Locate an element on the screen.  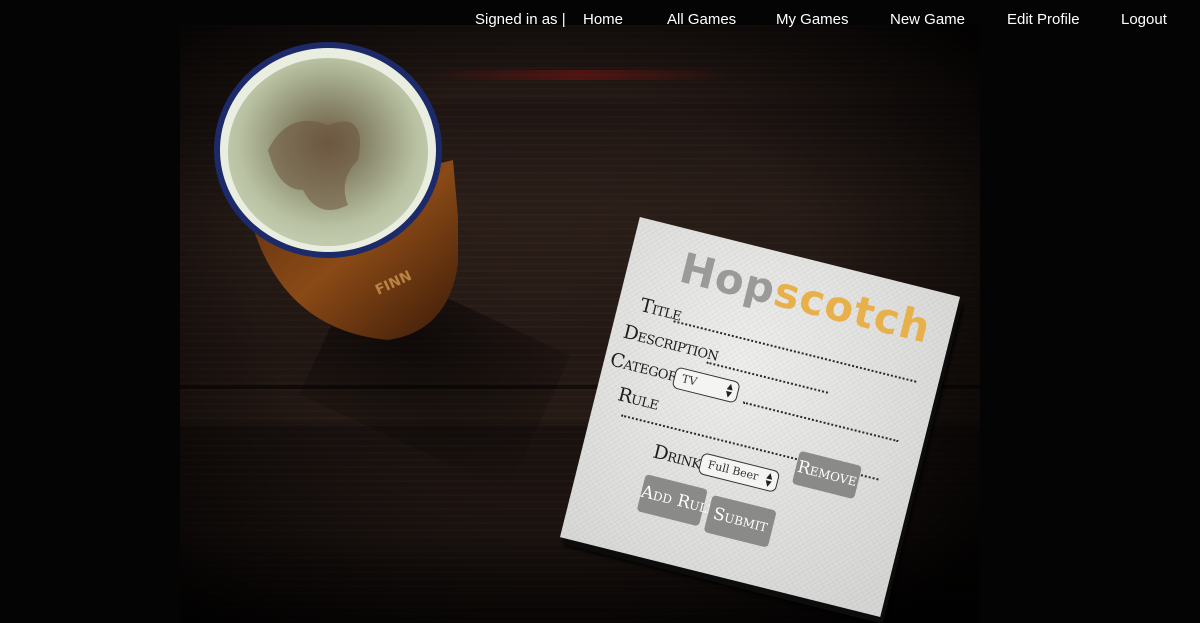
remove-rule-button: Remove is located at coordinates (827, 475).